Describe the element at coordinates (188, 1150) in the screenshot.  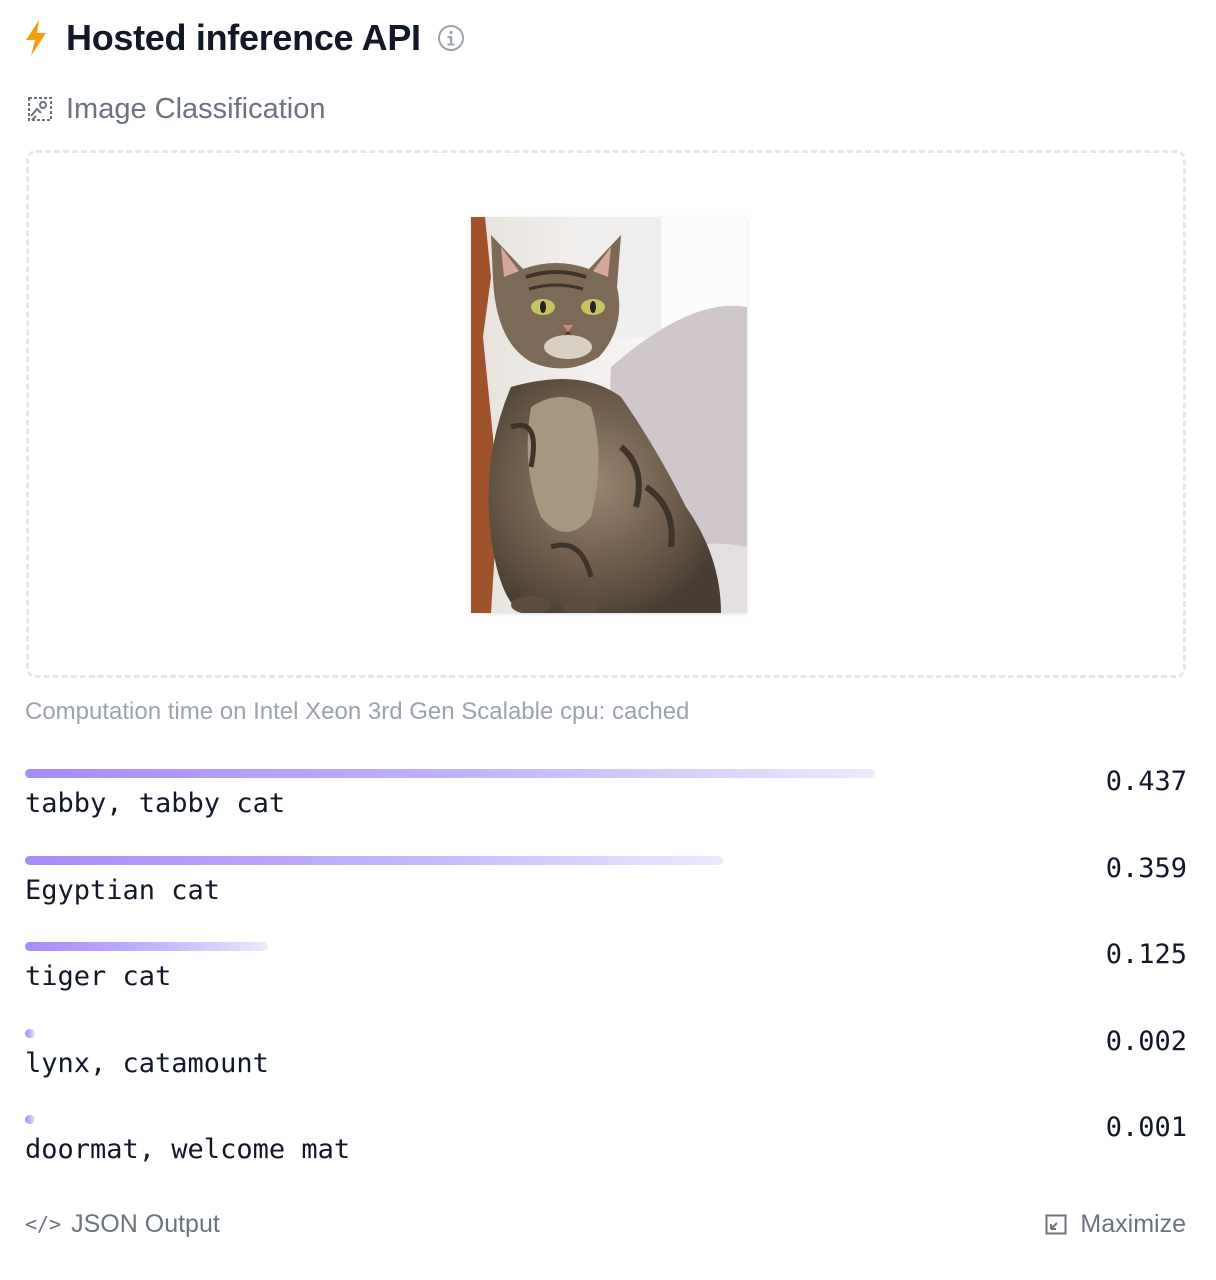
I see `result-label: doormat, welcome mat` at that location.